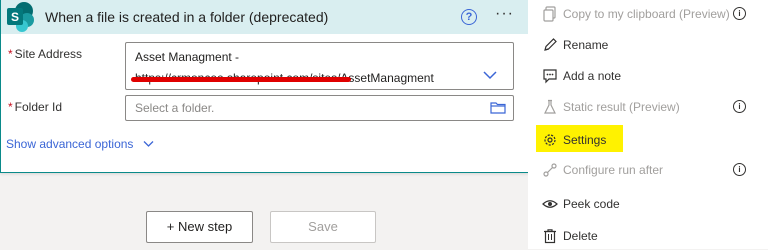 The image size is (768, 250). I want to click on menu-item-settings: Settings, so click(648, 140).